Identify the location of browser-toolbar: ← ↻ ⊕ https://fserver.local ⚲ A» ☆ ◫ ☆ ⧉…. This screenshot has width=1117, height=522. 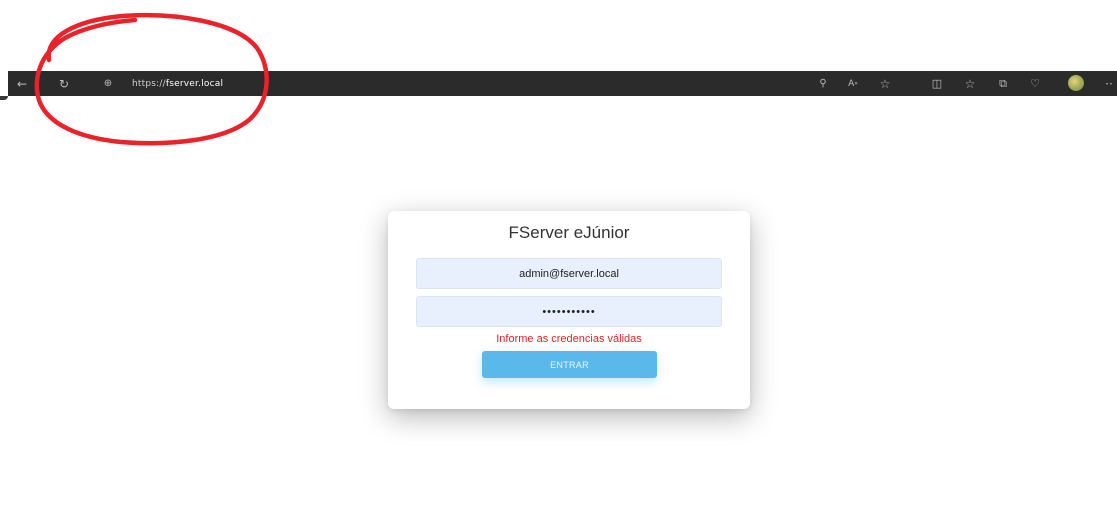
(562, 83).